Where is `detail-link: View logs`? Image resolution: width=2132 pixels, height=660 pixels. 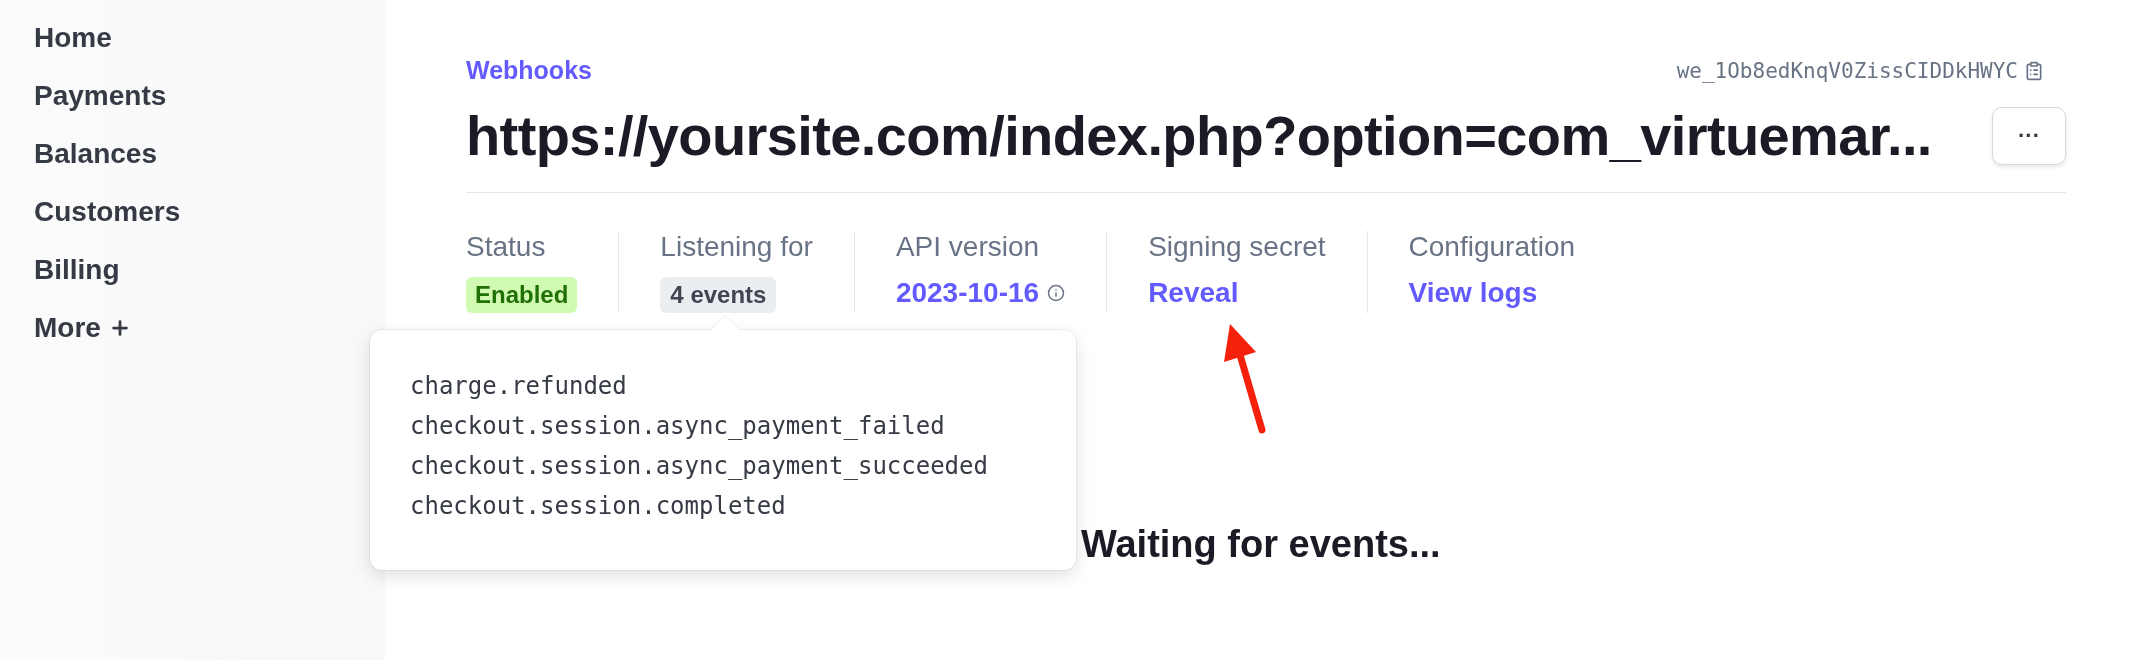 detail-link: View logs is located at coordinates (1492, 293).